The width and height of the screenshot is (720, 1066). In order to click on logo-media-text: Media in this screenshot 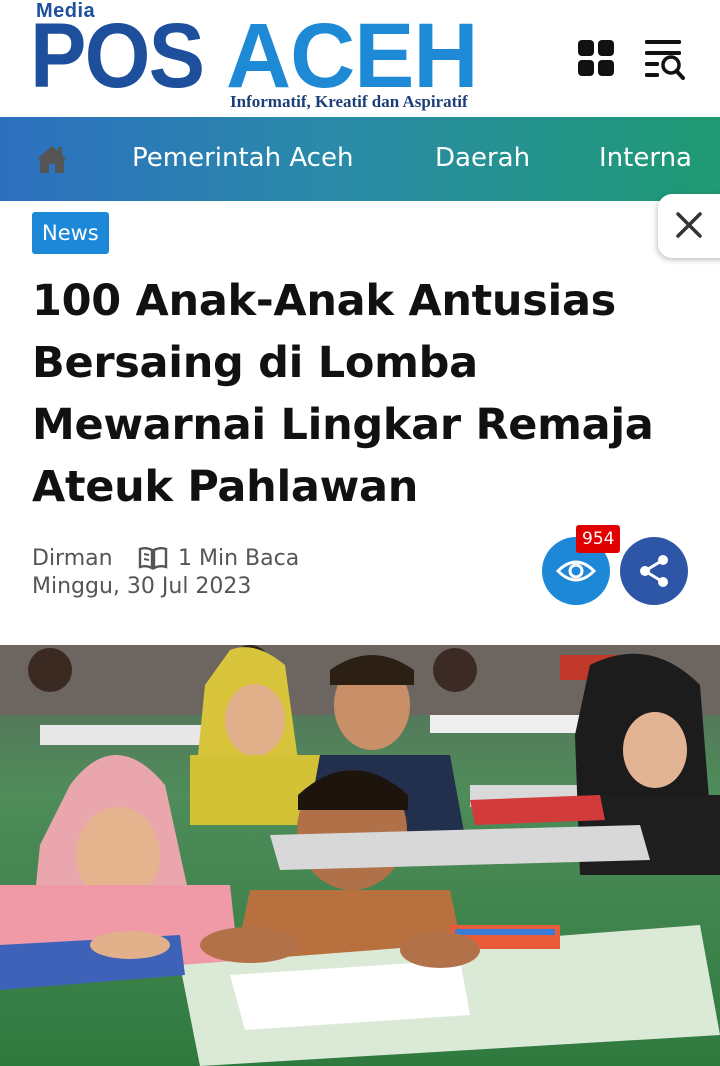, I will do `click(66, 11)`.